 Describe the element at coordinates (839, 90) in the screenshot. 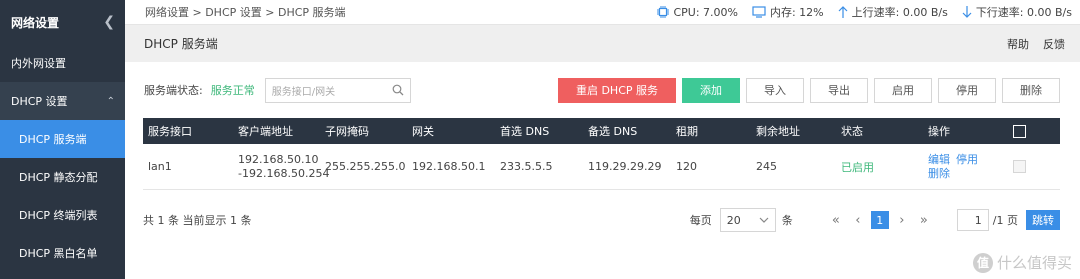

I see `export-button: 导出` at that location.